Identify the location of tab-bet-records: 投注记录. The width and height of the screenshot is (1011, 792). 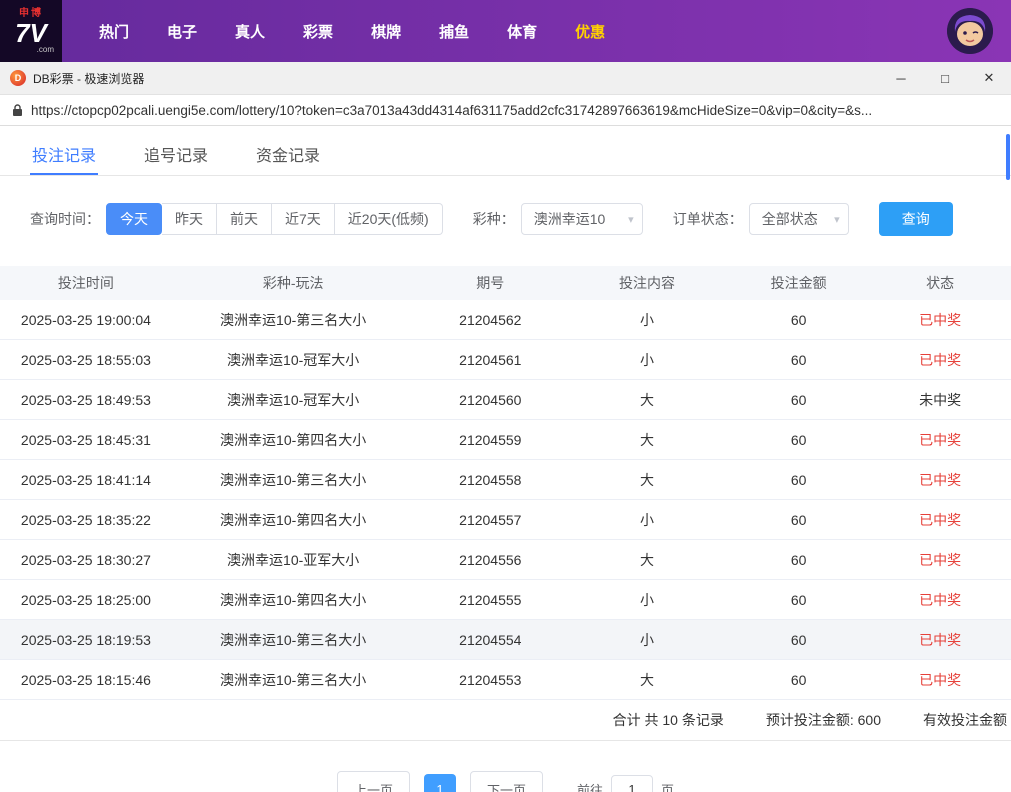
(64, 154).